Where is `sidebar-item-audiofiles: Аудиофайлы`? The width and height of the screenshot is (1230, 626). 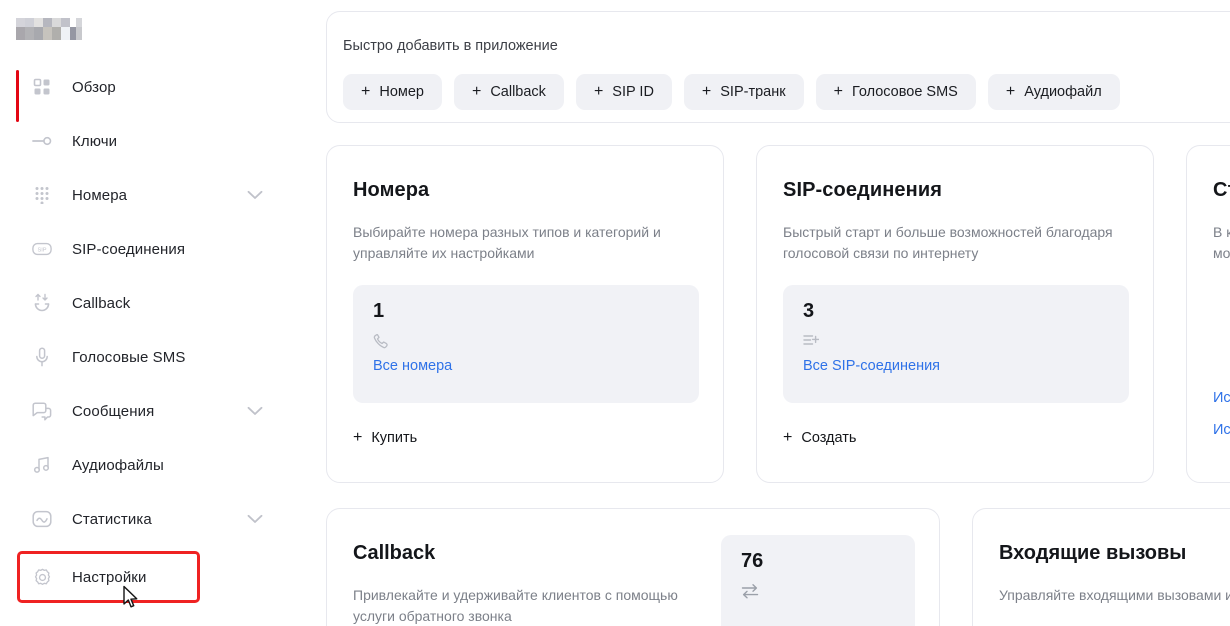
sidebar-item-audiofiles: Аудиофайлы is located at coordinates (155, 465).